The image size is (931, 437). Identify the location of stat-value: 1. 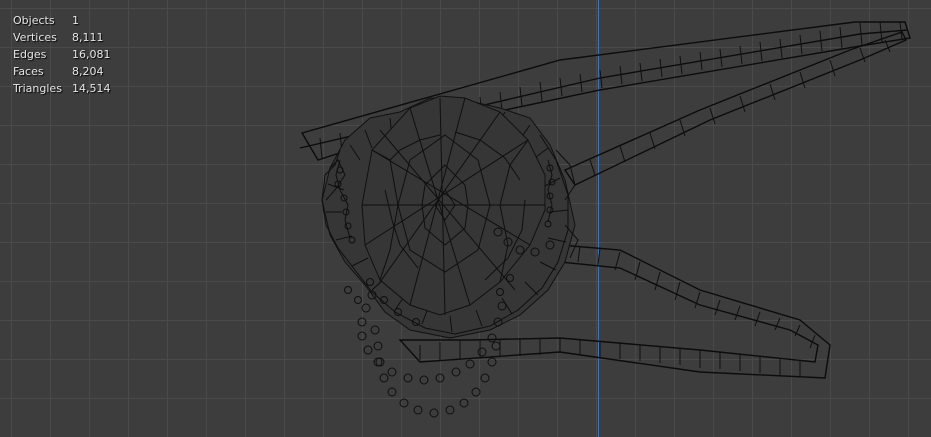
(75, 20).